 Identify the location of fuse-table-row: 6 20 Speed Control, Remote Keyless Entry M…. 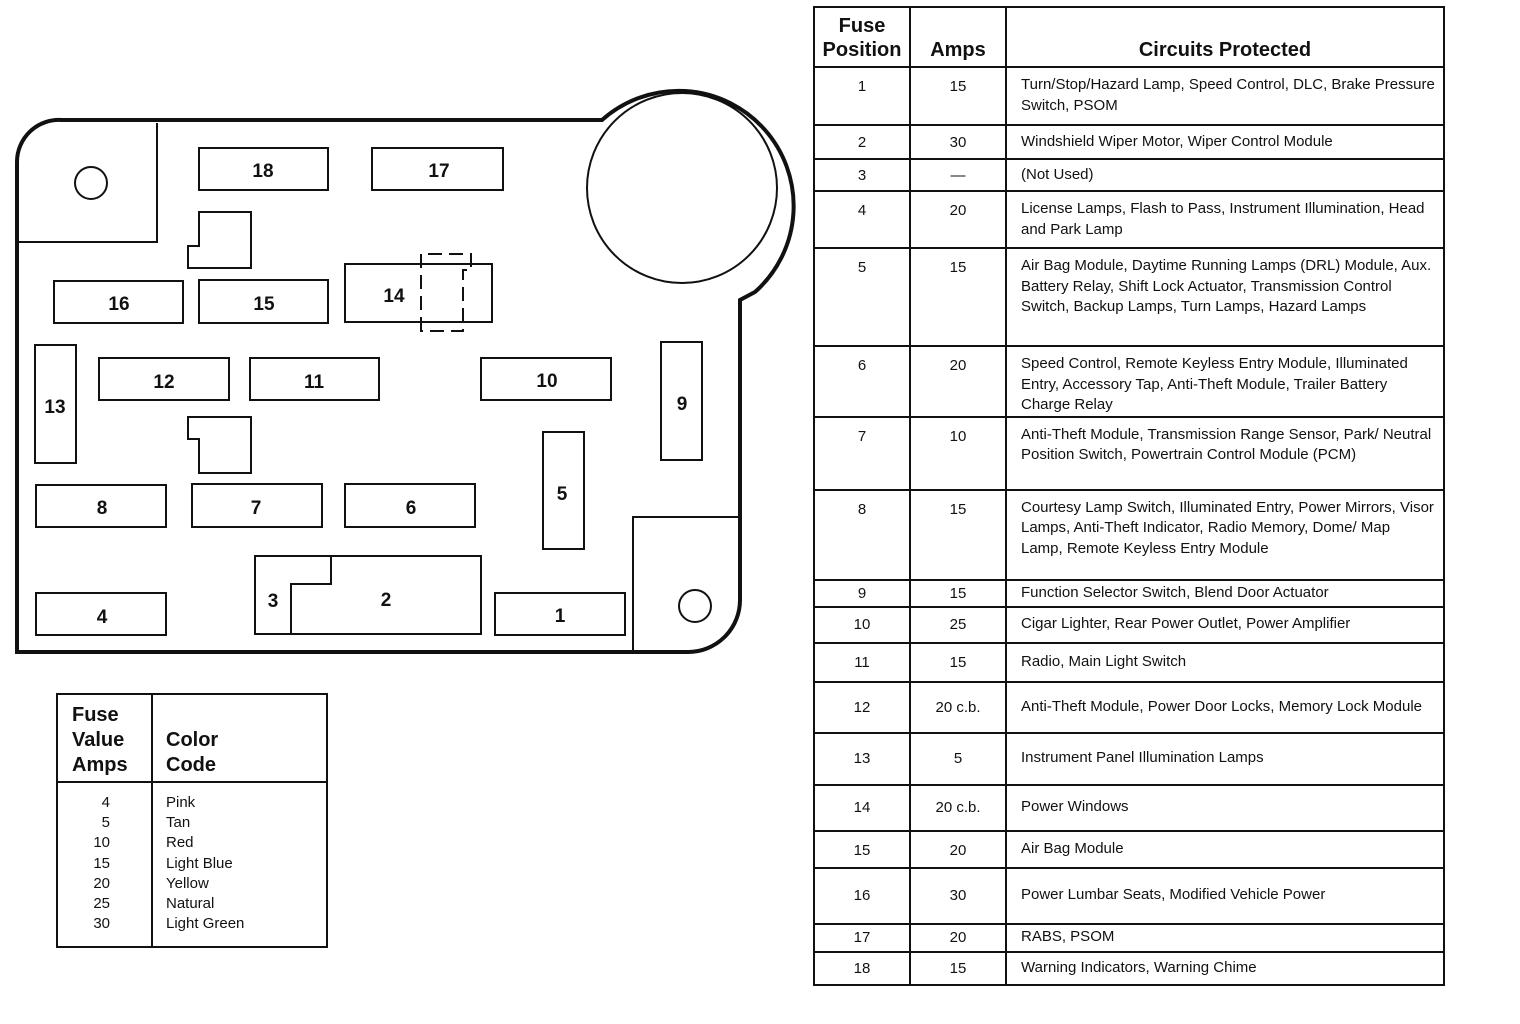
(1129, 381).